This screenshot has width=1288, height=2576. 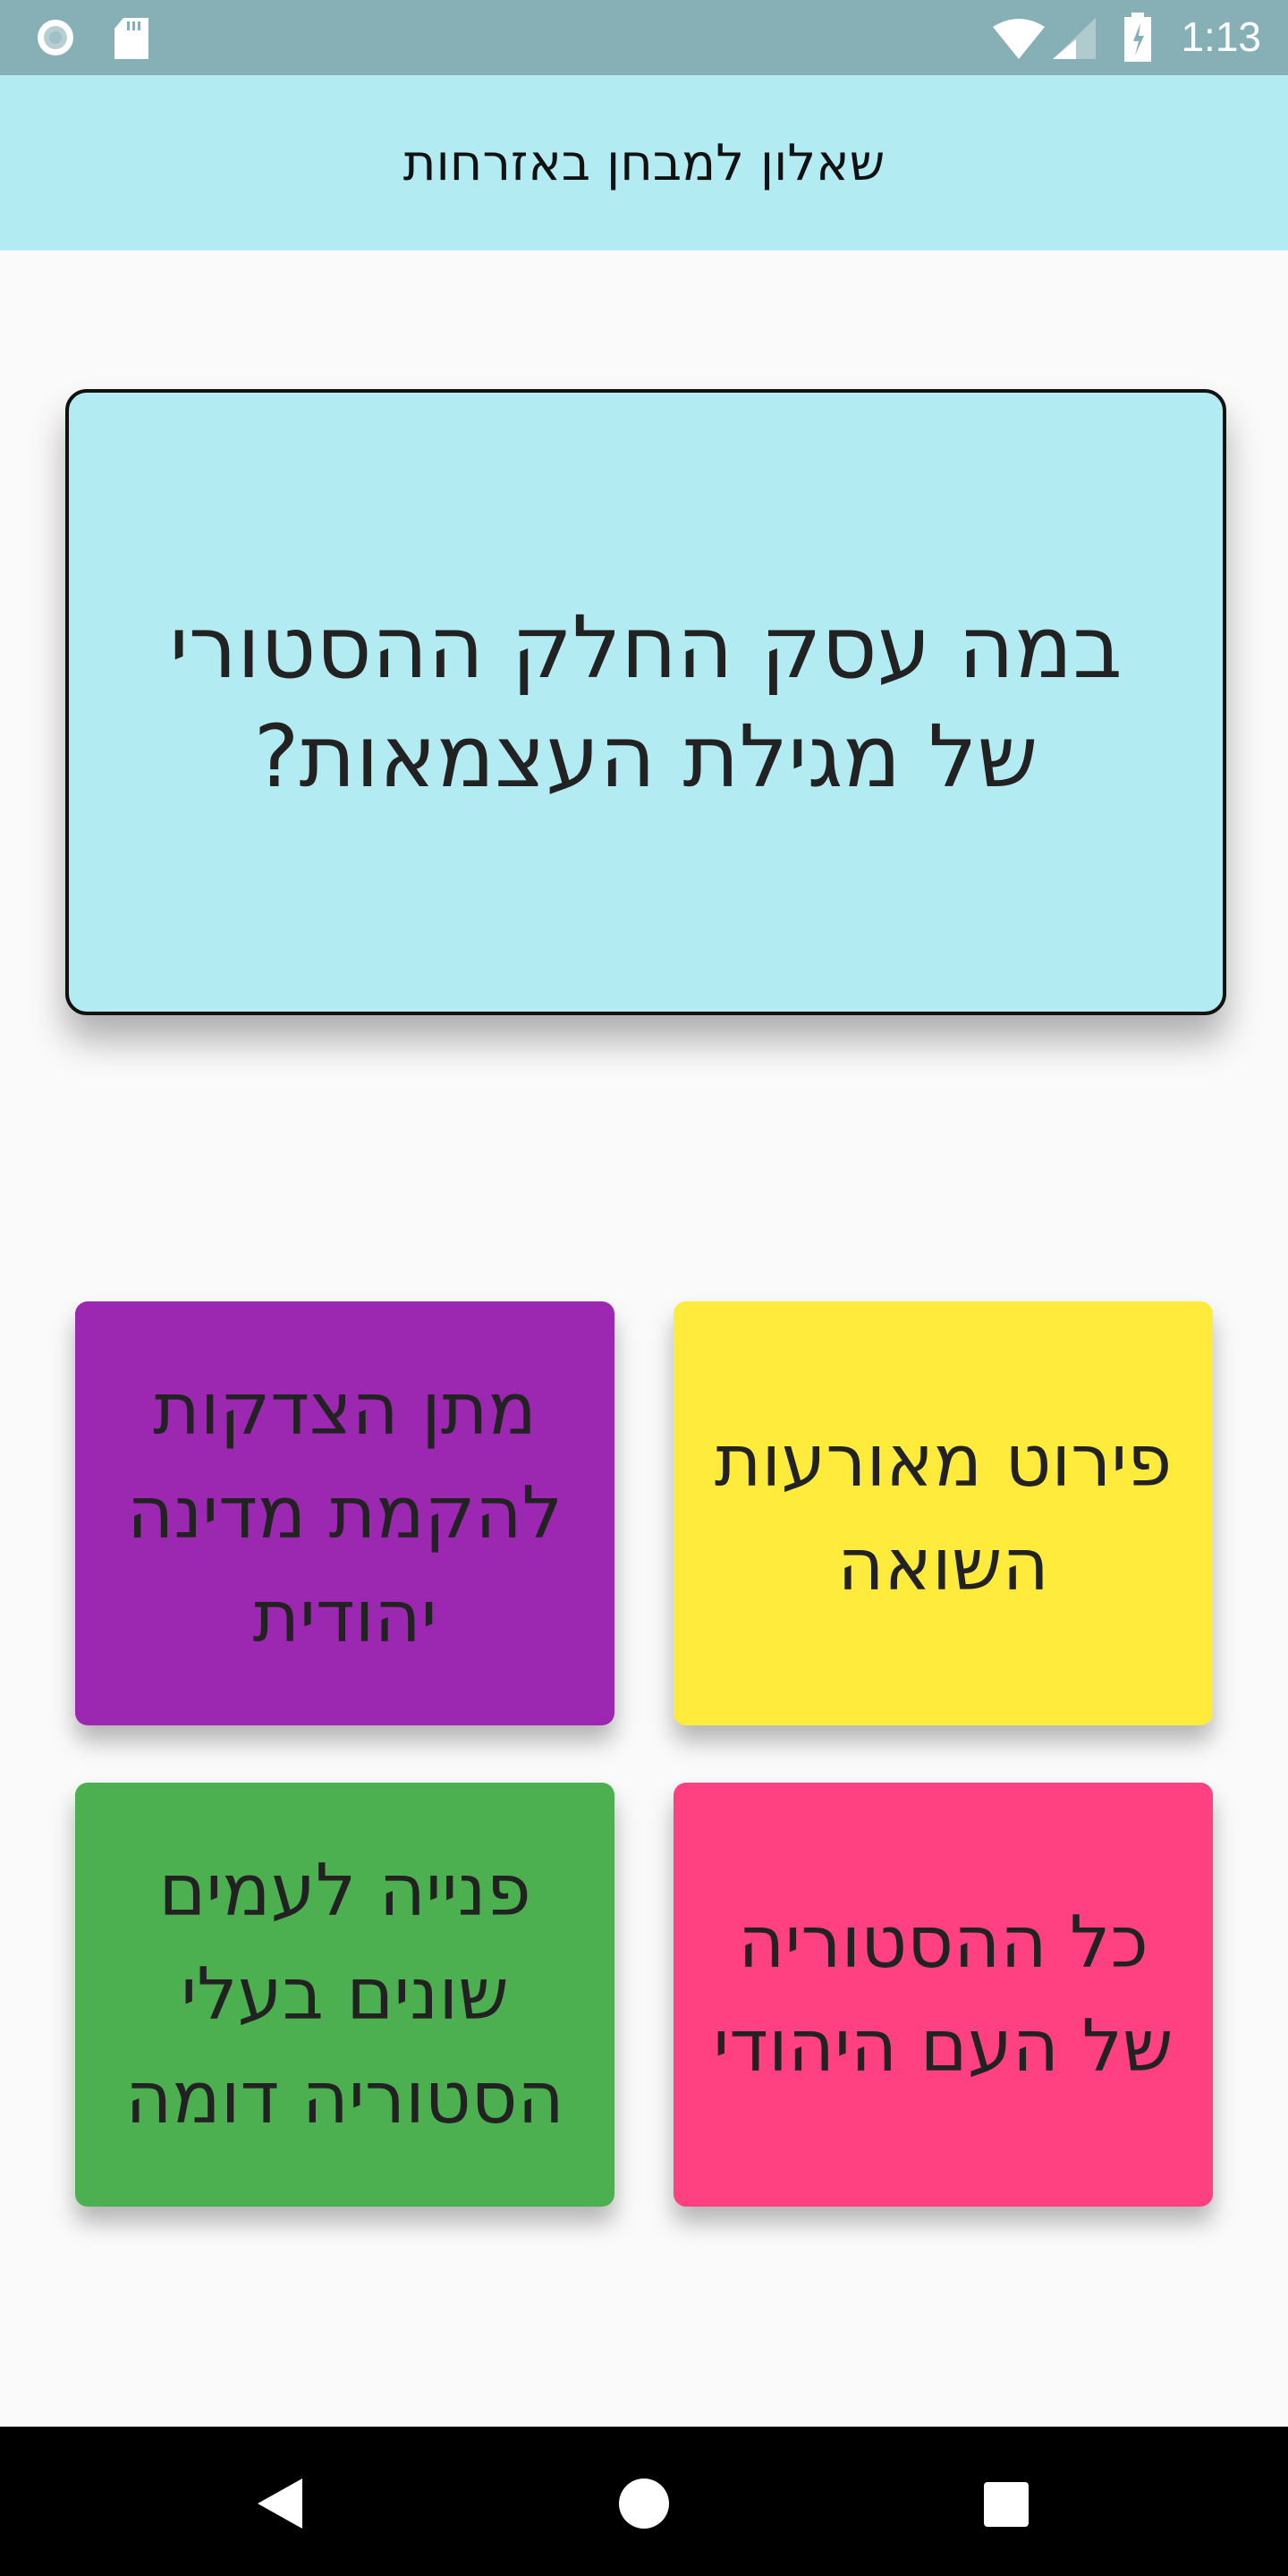 I want to click on question-text: במה עסק החלק ההסטורי של מגילת העצמאות?, so click(x=646, y=702).